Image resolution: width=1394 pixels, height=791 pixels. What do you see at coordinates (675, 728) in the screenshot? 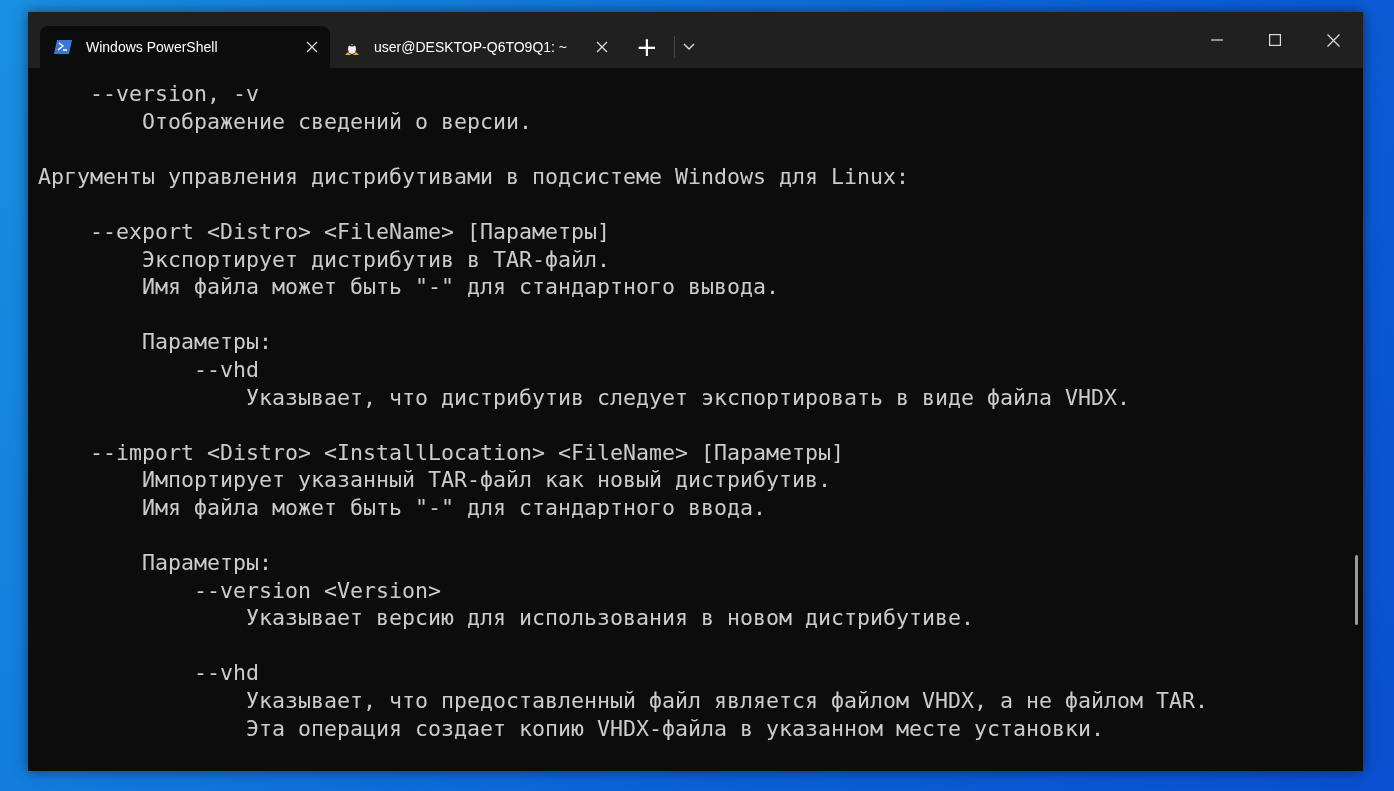
I see `output-line: Эта операция создает копию VHDX-файла в указанном месте установки.` at bounding box center [675, 728].